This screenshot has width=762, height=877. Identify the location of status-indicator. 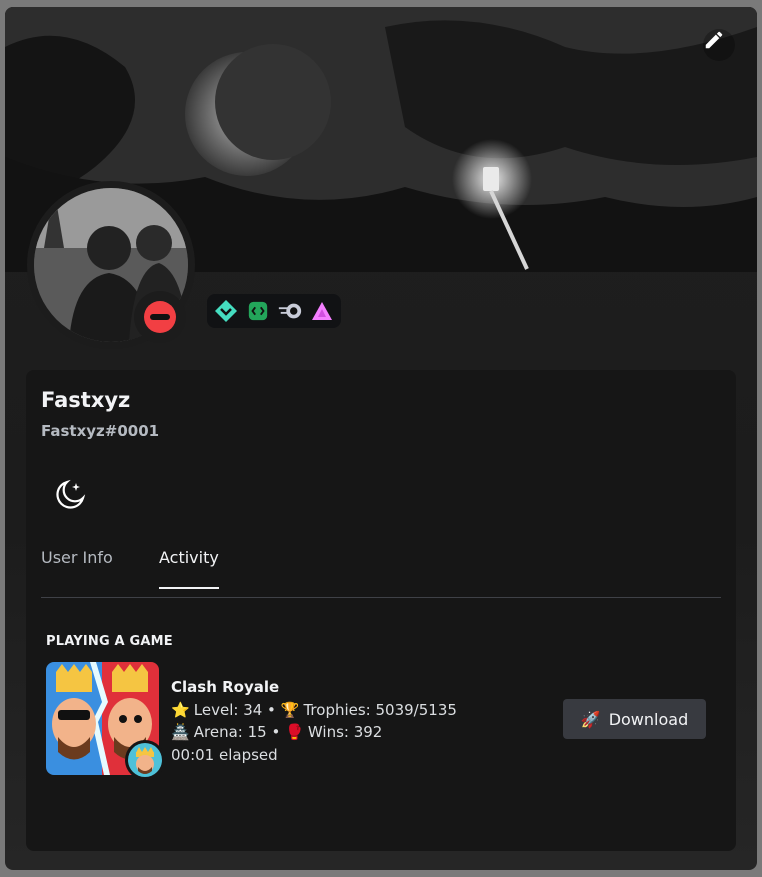
(160, 317).